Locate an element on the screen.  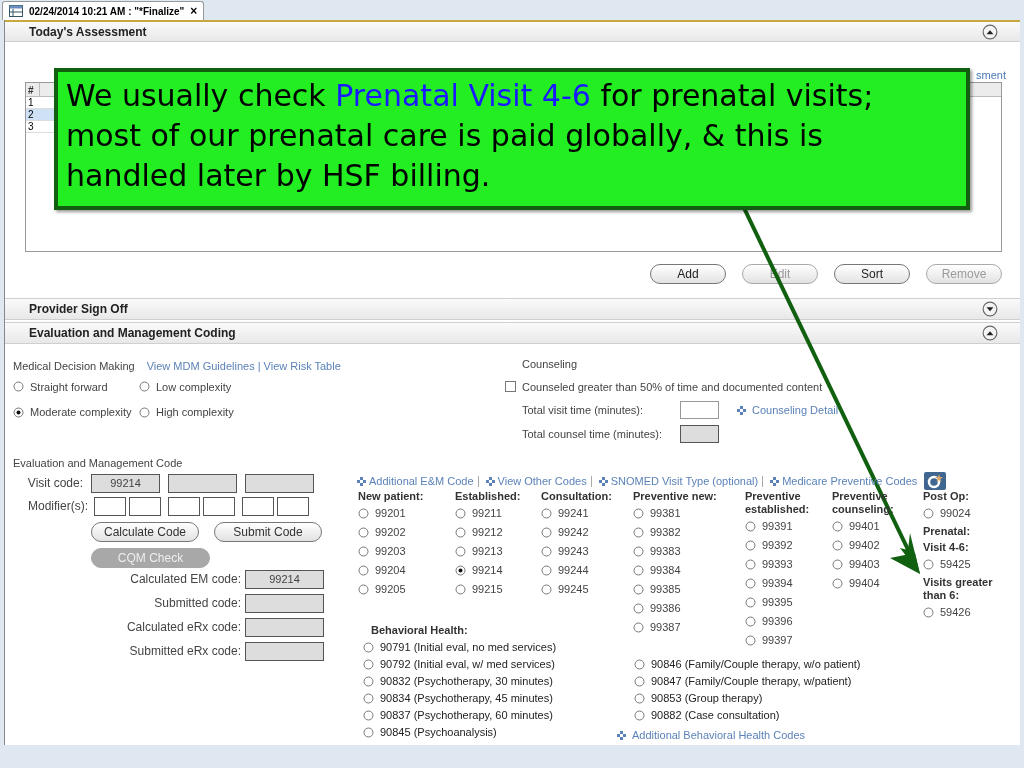
code-label: 99403 is located at coordinates (864, 564).